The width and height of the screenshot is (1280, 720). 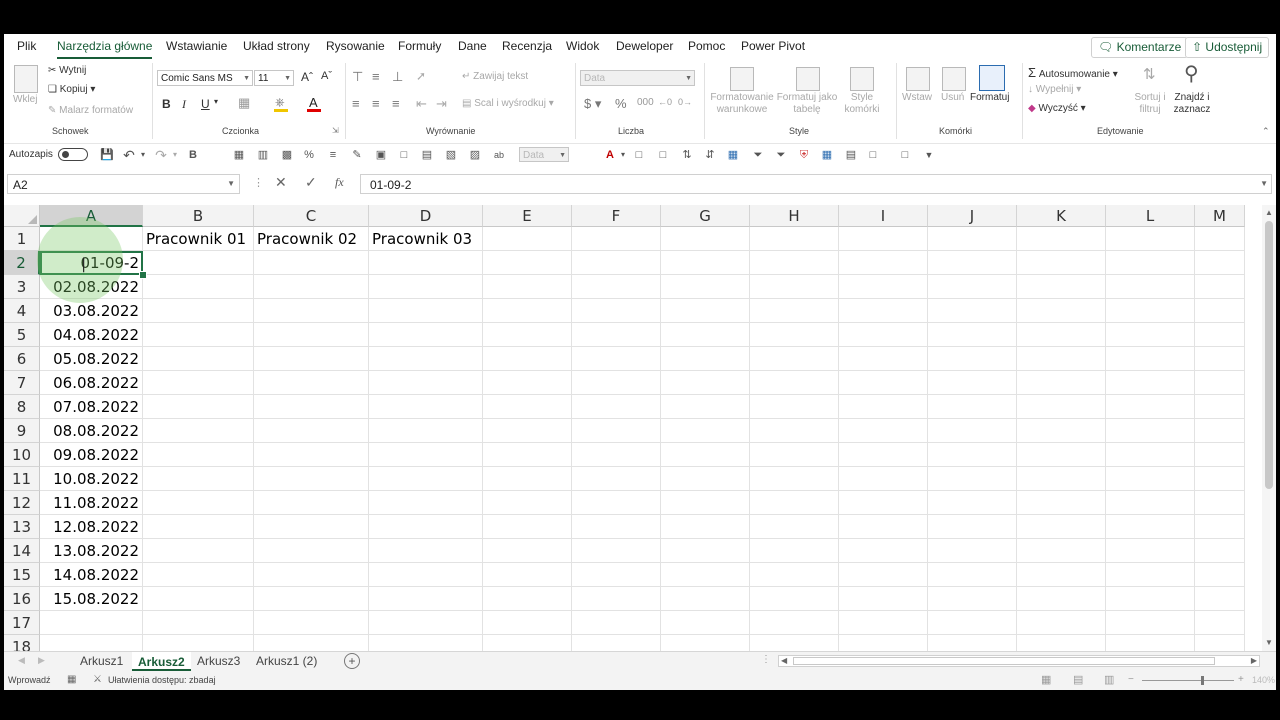 What do you see at coordinates (616, 431) in the screenshot?
I see `cell-f9` at bounding box center [616, 431].